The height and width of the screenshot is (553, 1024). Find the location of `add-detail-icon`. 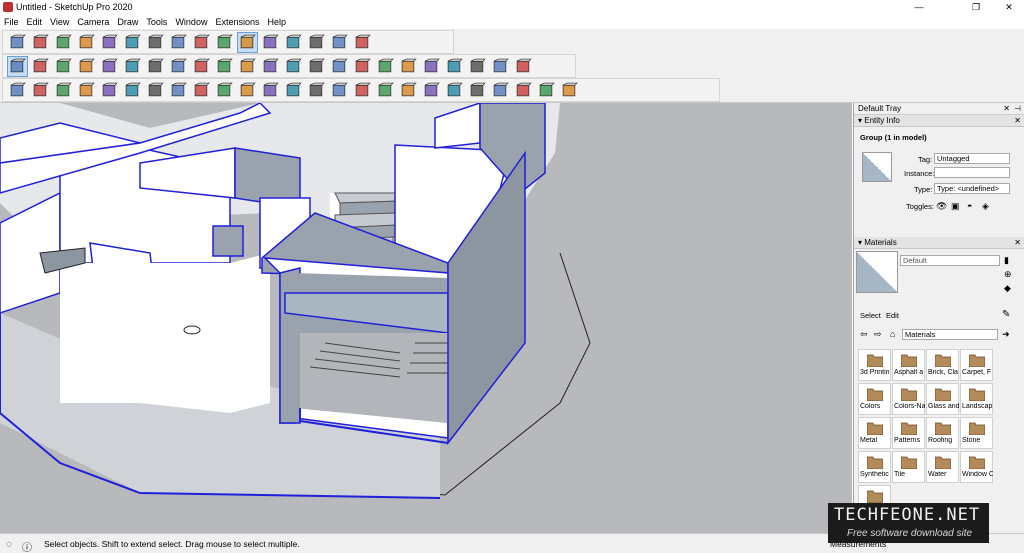

add-detail-icon is located at coordinates (132, 90).